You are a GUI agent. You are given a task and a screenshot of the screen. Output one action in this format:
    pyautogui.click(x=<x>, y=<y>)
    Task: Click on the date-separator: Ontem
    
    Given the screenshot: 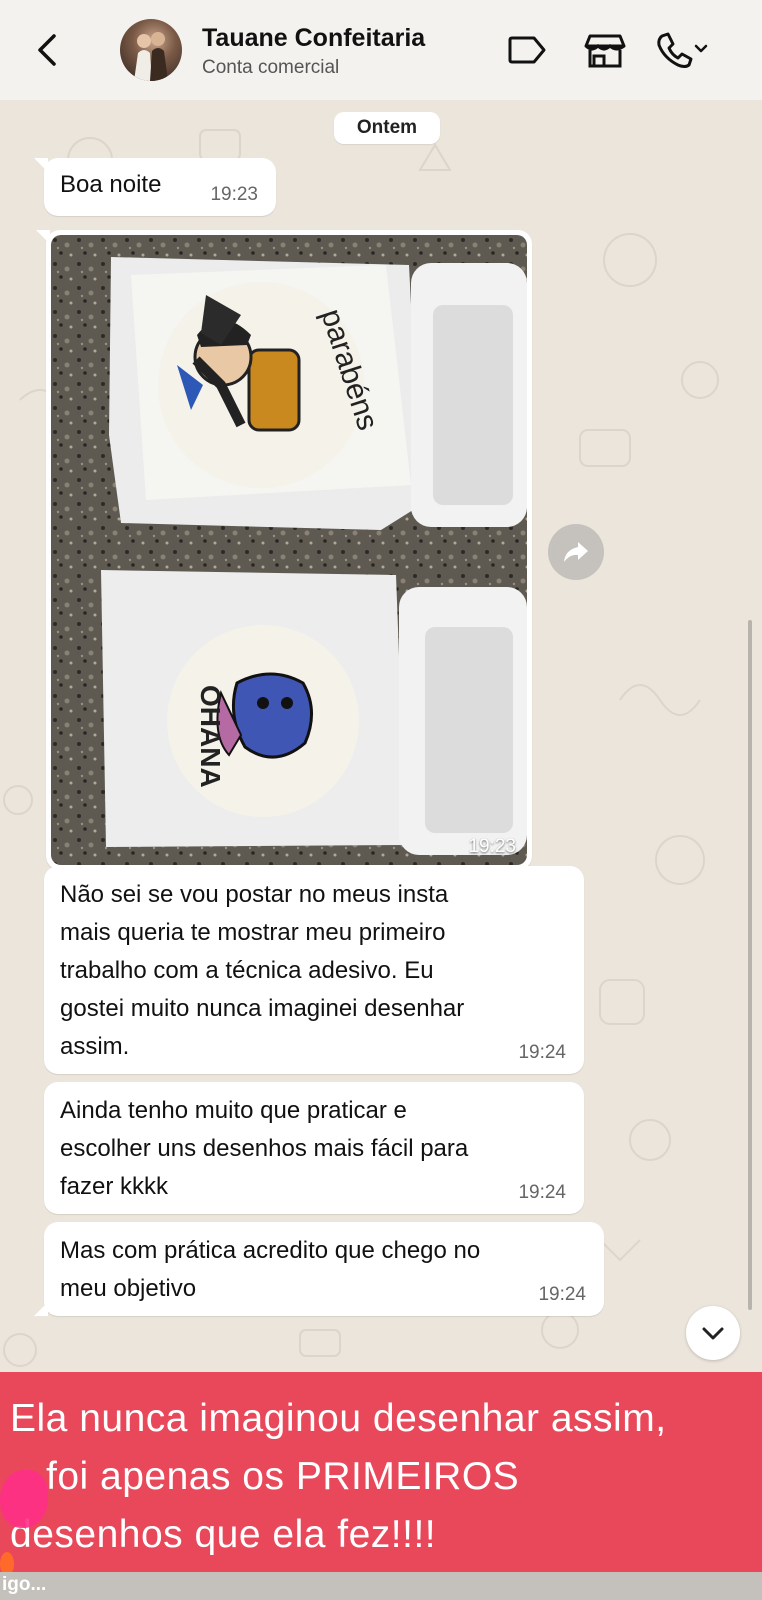 What is the action you would take?
    pyautogui.click(x=387, y=128)
    